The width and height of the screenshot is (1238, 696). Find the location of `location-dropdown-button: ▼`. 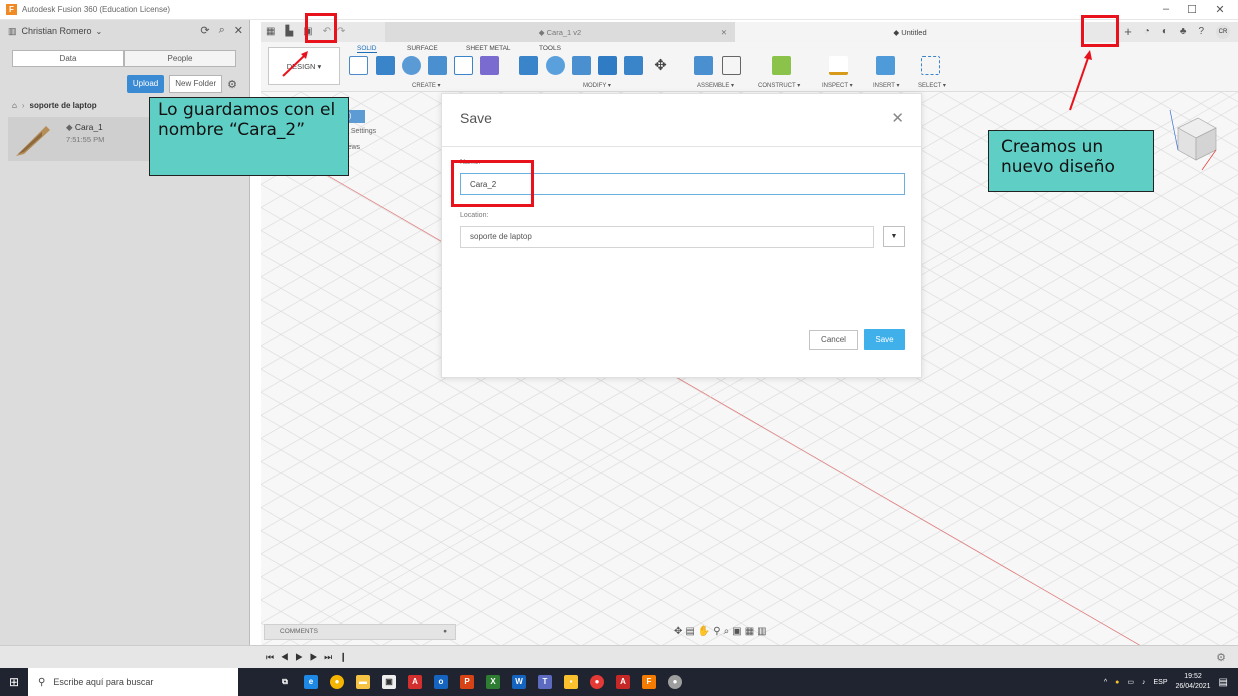

location-dropdown-button: ▼ is located at coordinates (894, 236).